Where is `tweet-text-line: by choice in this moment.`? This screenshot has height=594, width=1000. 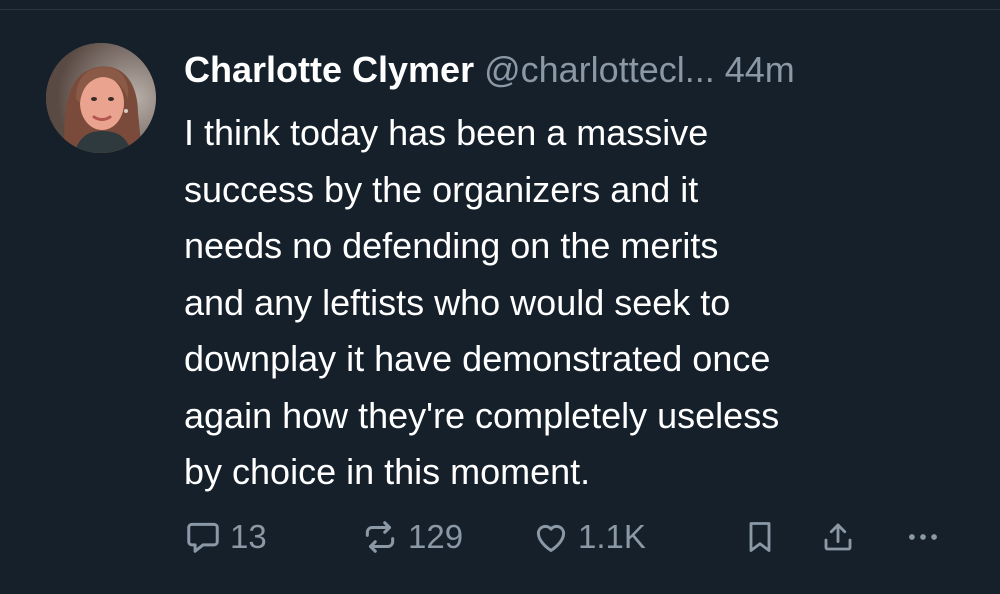 tweet-text-line: by choice in this moment. is located at coordinates (387, 471).